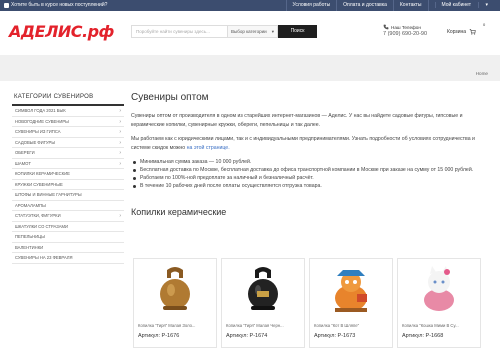  Describe the element at coordinates (40, 110) in the screenshot. I see `sidebar-item-label: СИМВОЛ ГОДА 2021 БЫК` at that location.